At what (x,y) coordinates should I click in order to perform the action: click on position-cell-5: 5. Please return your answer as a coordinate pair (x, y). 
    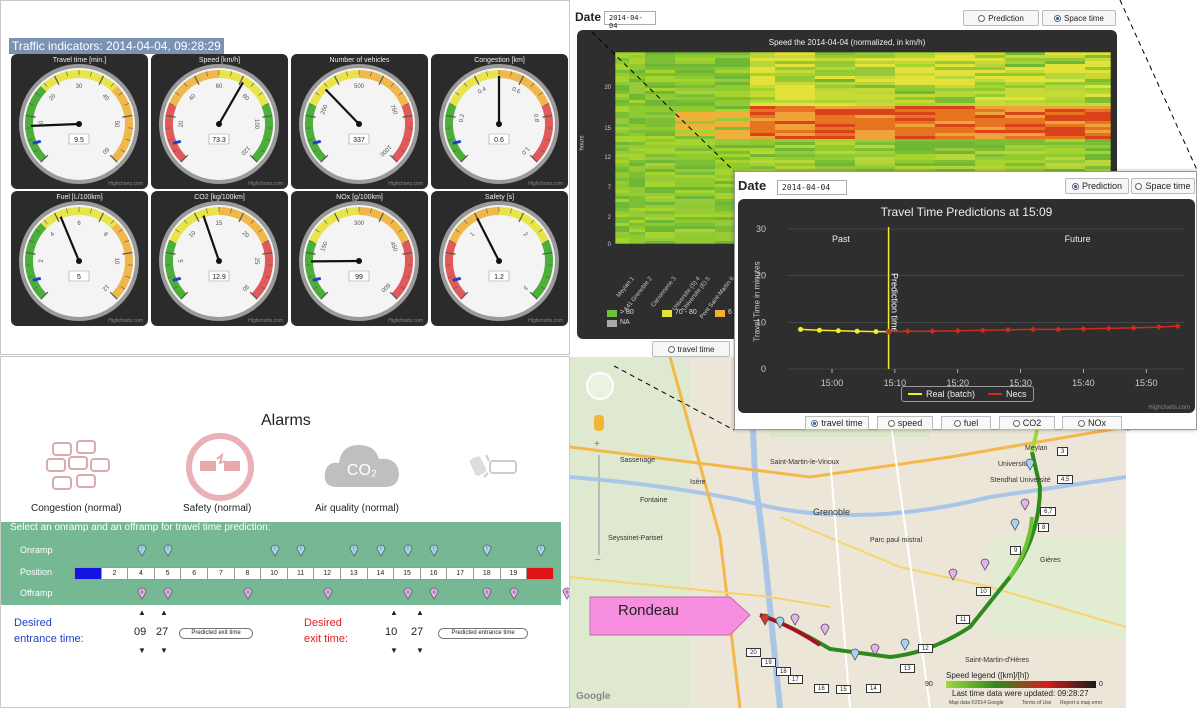
    Looking at the image, I should click on (167, 573).